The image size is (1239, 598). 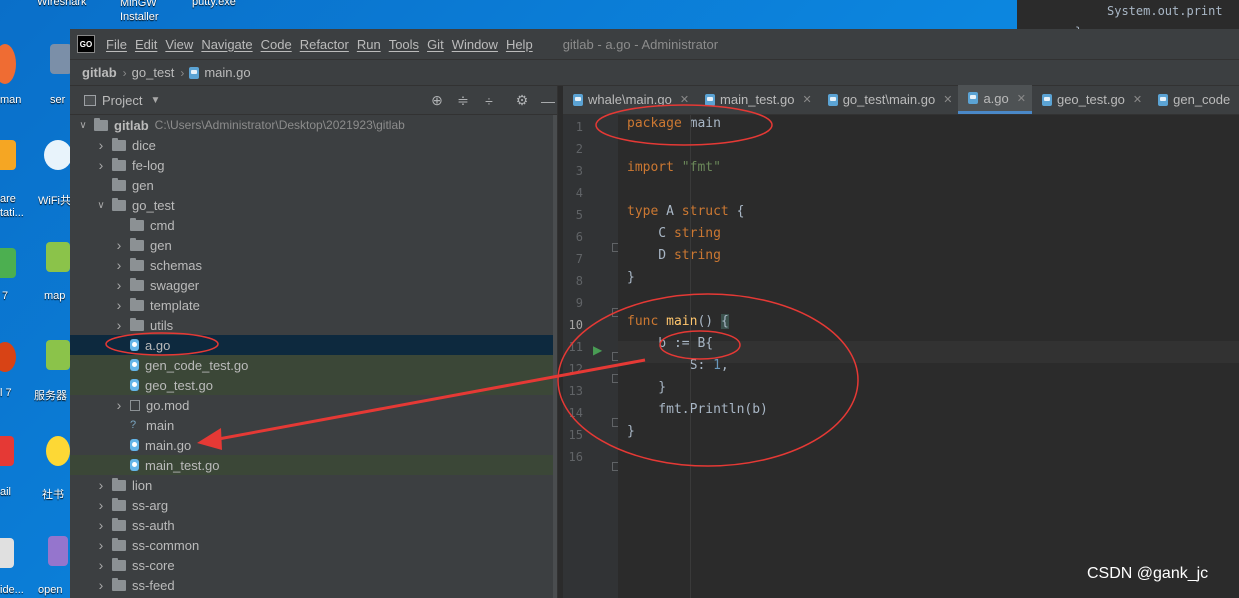 I want to click on tree-item-ss-arg: › ss-arg, so click(x=315, y=505).